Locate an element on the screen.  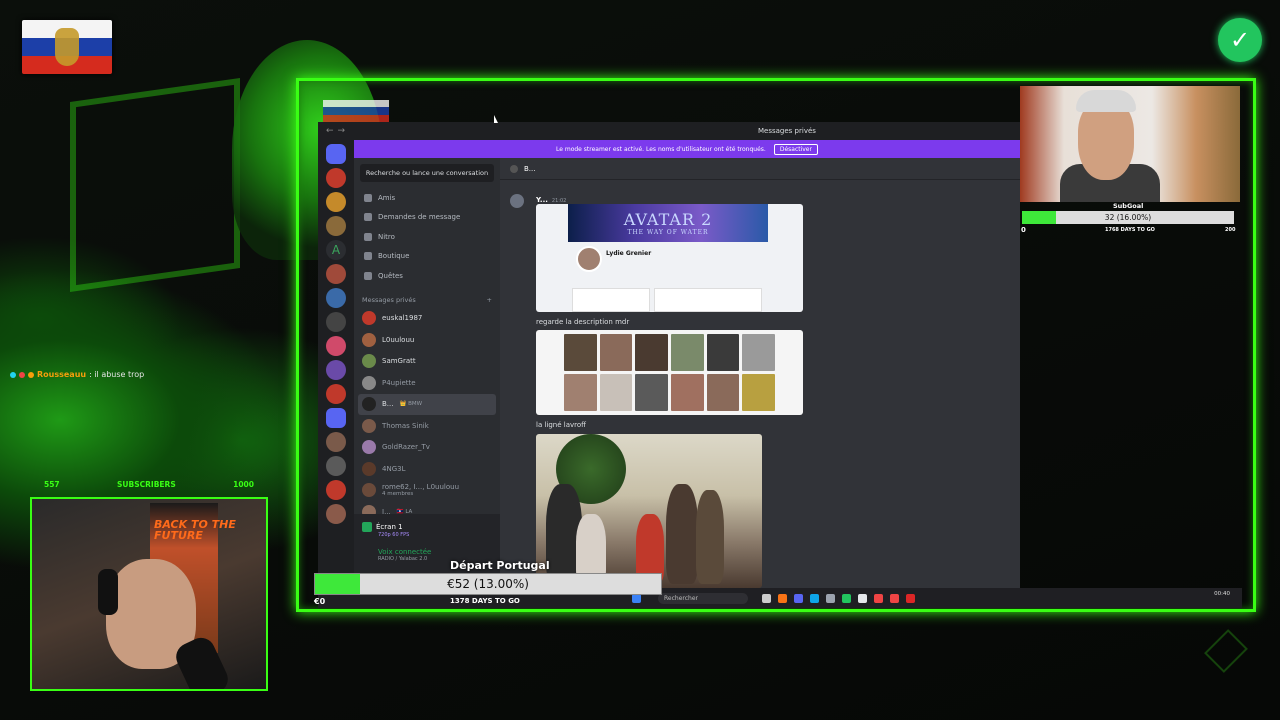
russia-flag-icon is located at coordinates (67, 47).